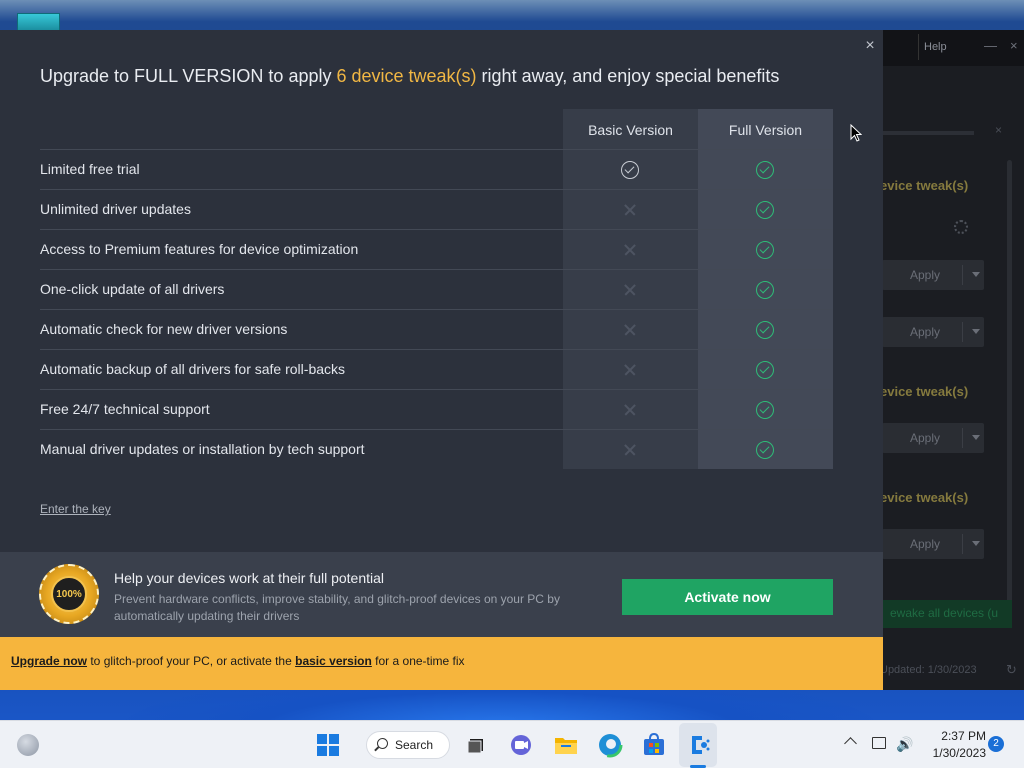 Image resolution: width=1024 pixels, height=768 pixels. What do you see at coordinates (115, 209) in the screenshot?
I see `feature-label: Unlimited driver updates` at bounding box center [115, 209].